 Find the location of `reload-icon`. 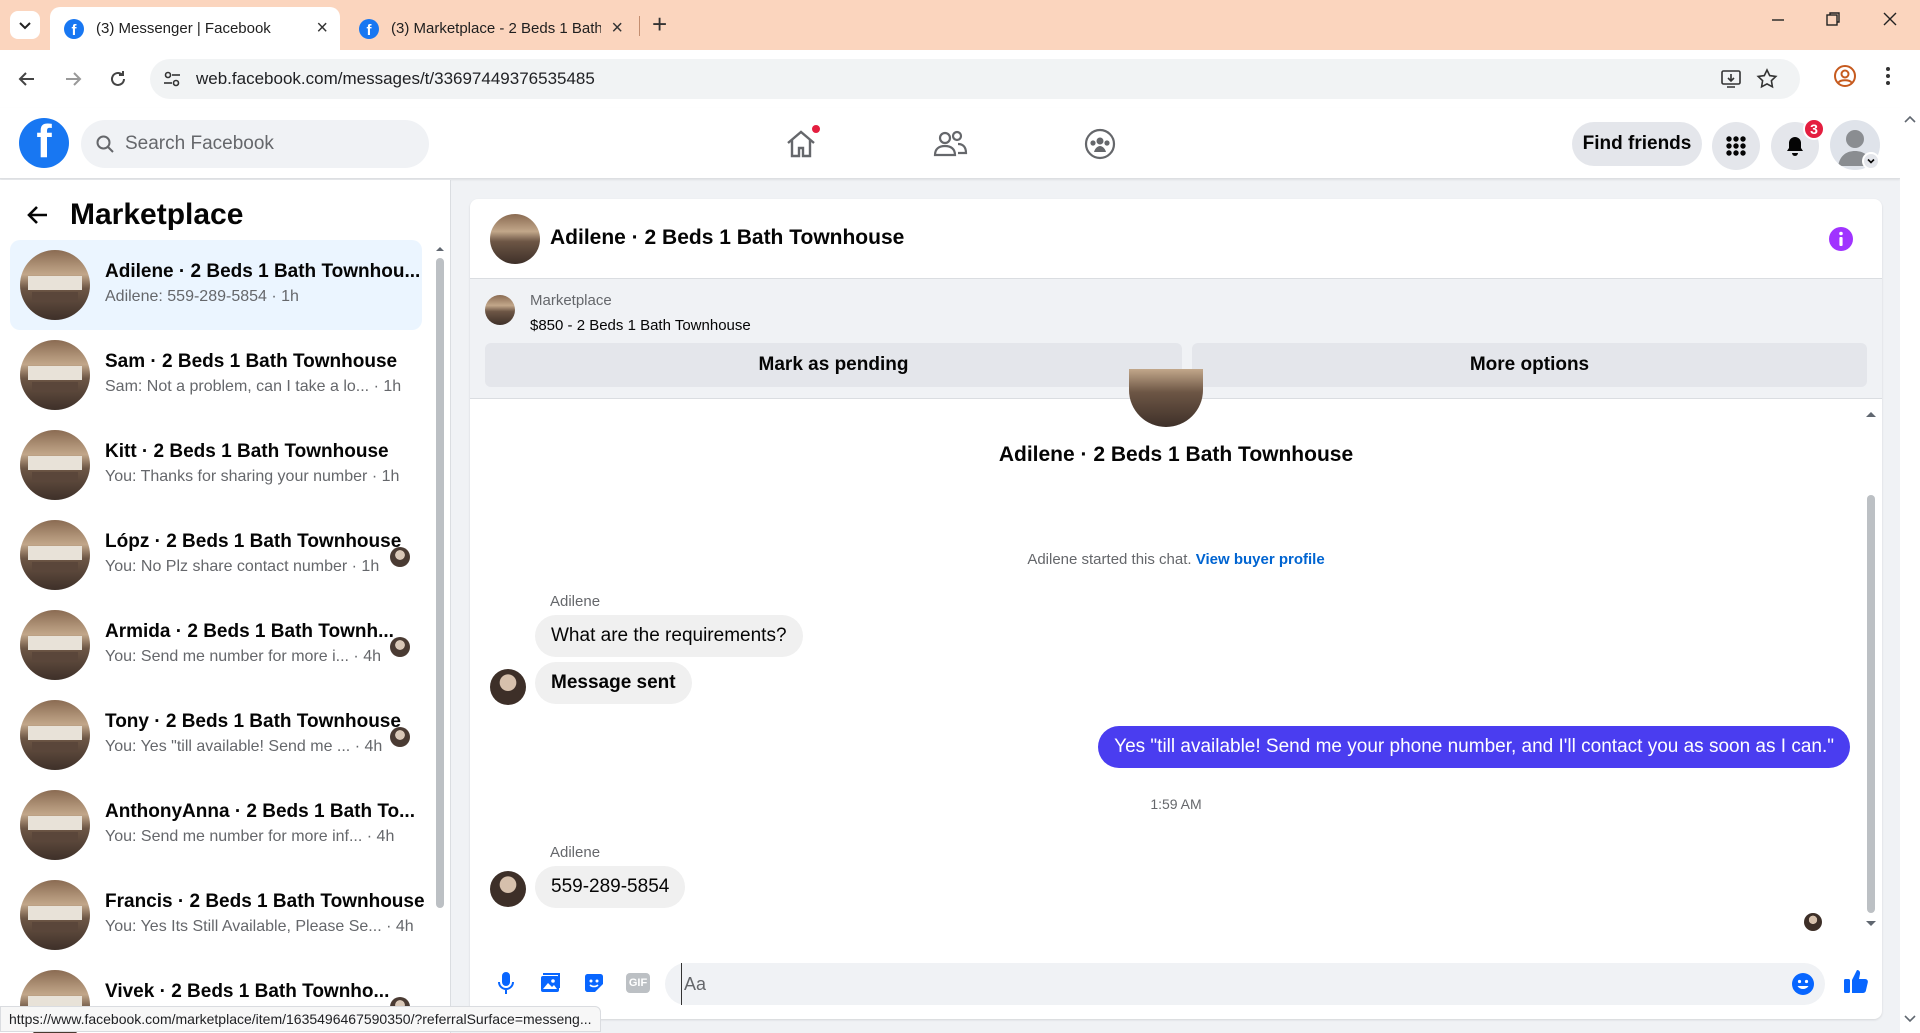

reload-icon is located at coordinates (118, 78).